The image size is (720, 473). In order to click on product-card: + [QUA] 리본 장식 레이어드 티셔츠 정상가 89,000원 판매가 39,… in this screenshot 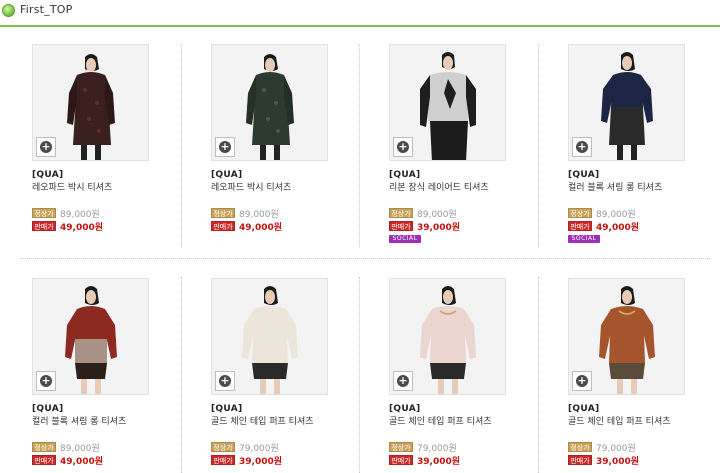, I will do `click(474, 151)`.